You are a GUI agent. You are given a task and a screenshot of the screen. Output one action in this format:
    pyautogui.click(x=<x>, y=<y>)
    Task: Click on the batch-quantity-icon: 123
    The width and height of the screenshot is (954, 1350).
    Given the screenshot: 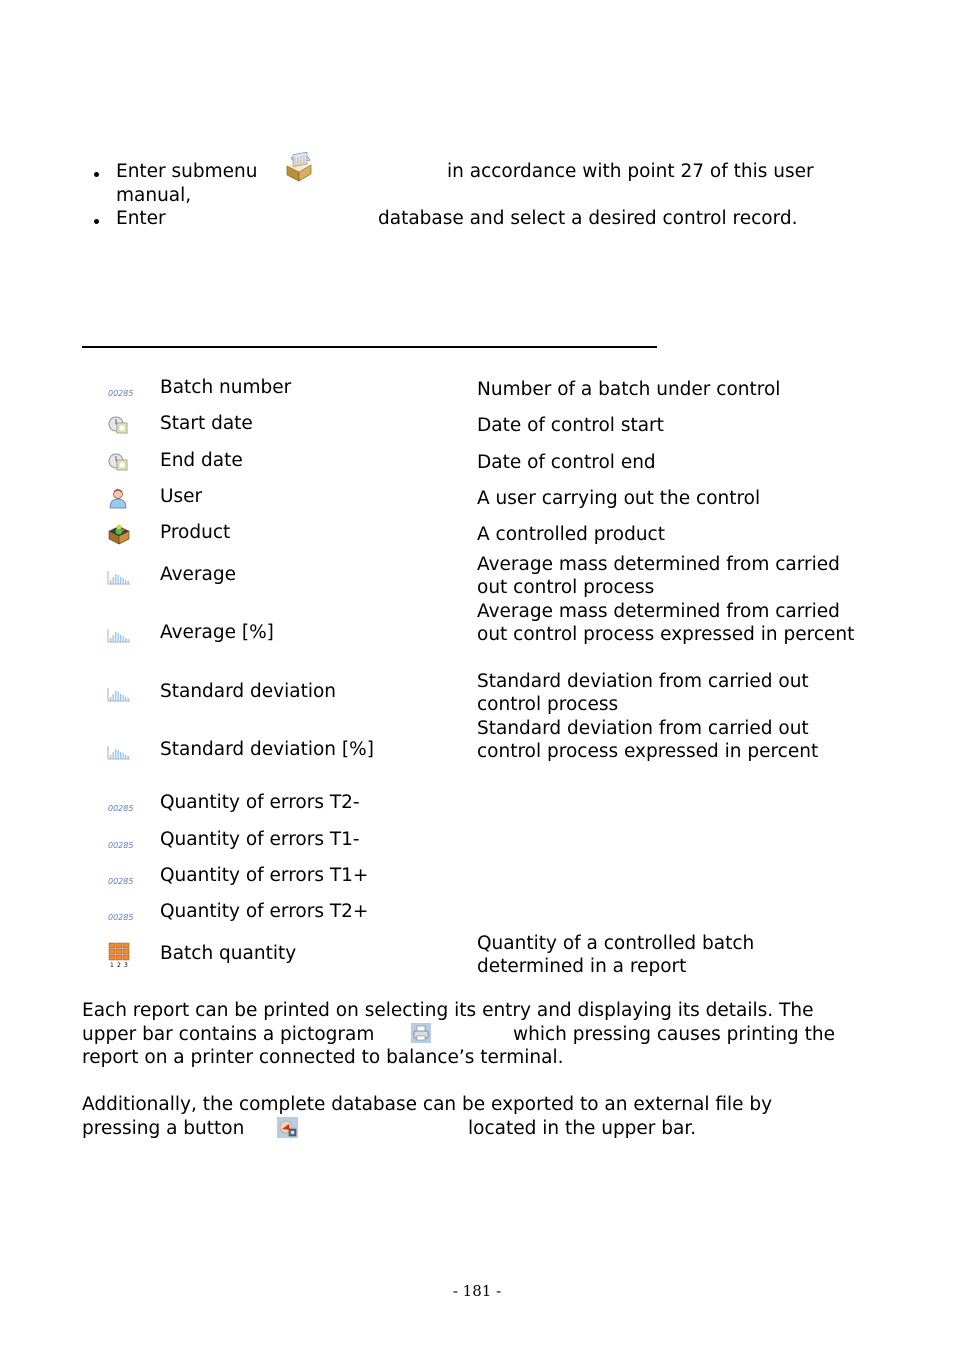 What is the action you would take?
    pyautogui.click(x=119, y=955)
    